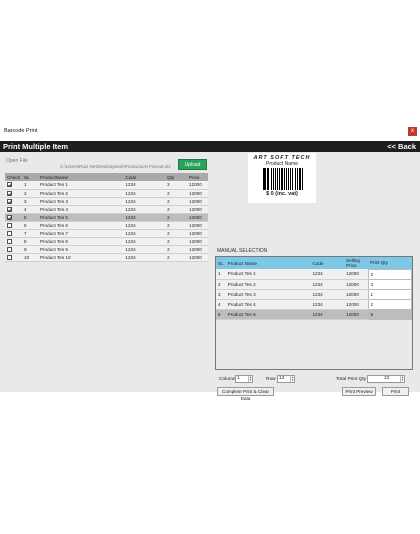  Describe the element at coordinates (286, 379) in the screenshot. I see `row-stepper: 13 ▲ ▼` at that location.